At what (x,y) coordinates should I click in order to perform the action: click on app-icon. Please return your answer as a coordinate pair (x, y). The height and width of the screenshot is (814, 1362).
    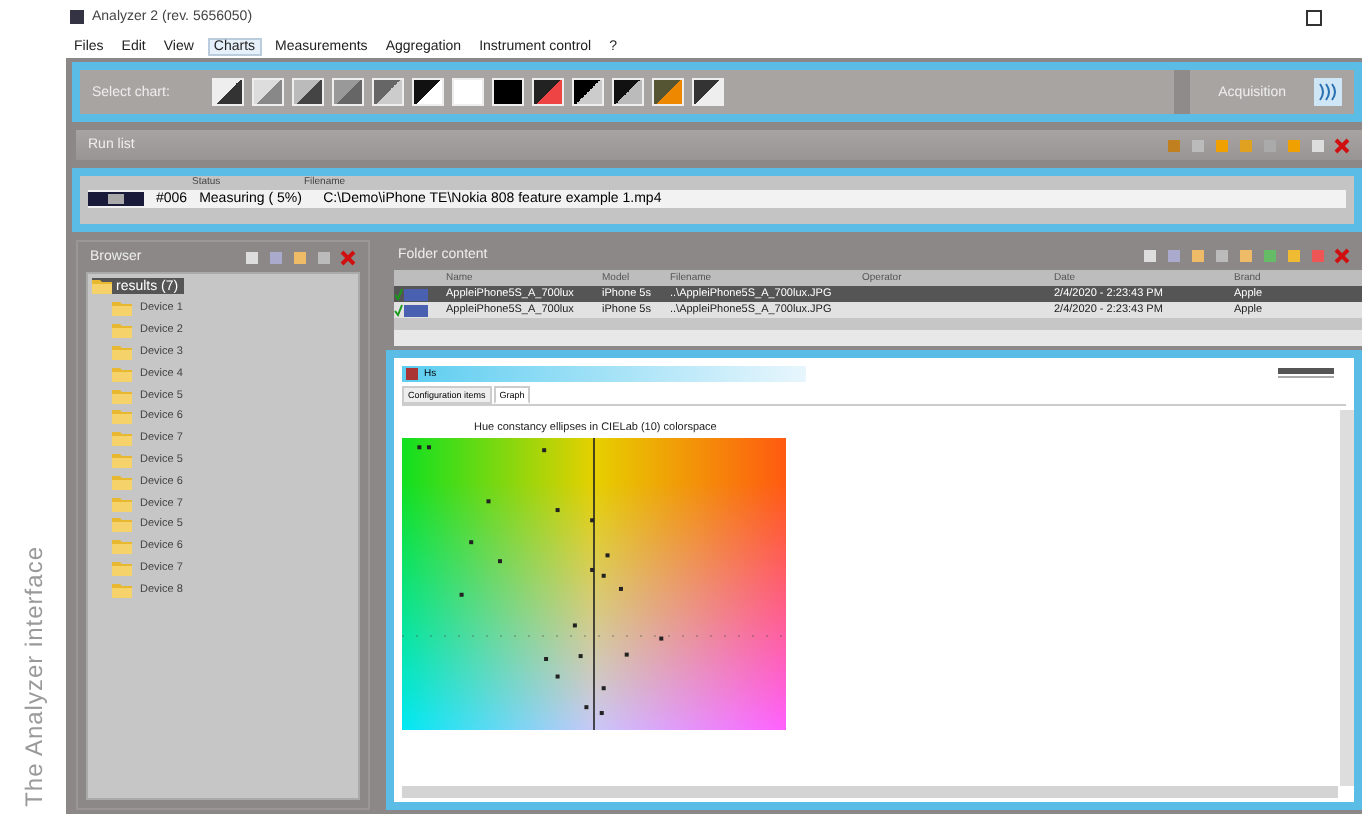
    Looking at the image, I should click on (77, 17).